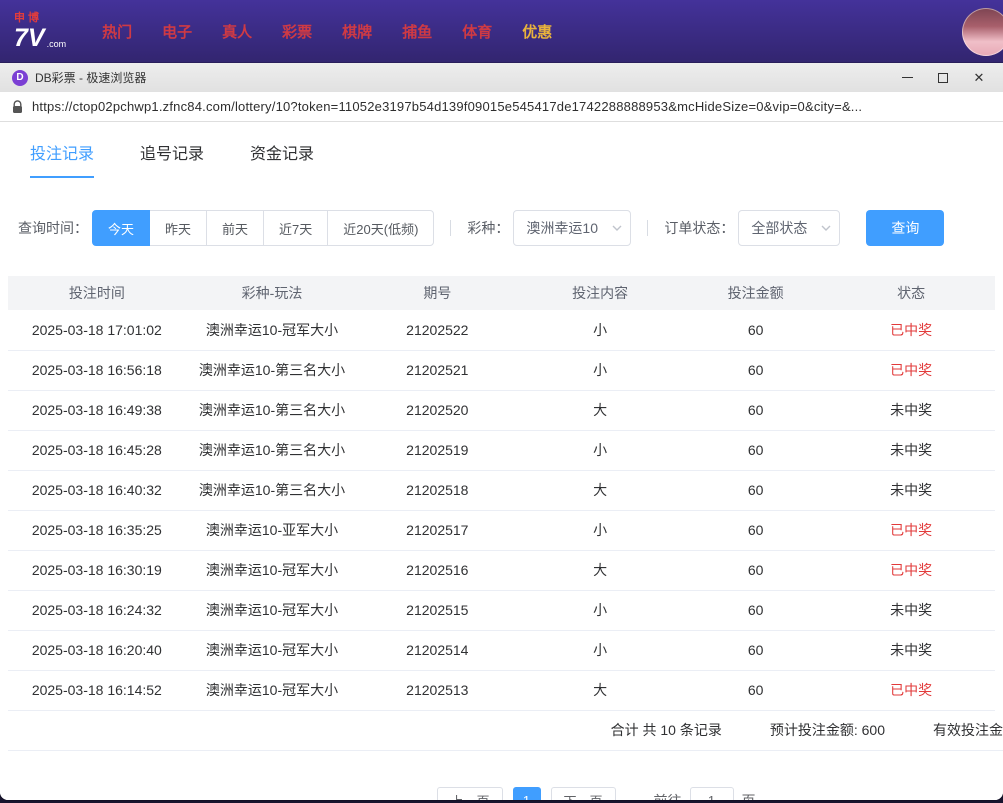 This screenshot has height=803, width=1003. Describe the element at coordinates (749, 796) in the screenshot. I see `goto-suffix: 页` at that location.